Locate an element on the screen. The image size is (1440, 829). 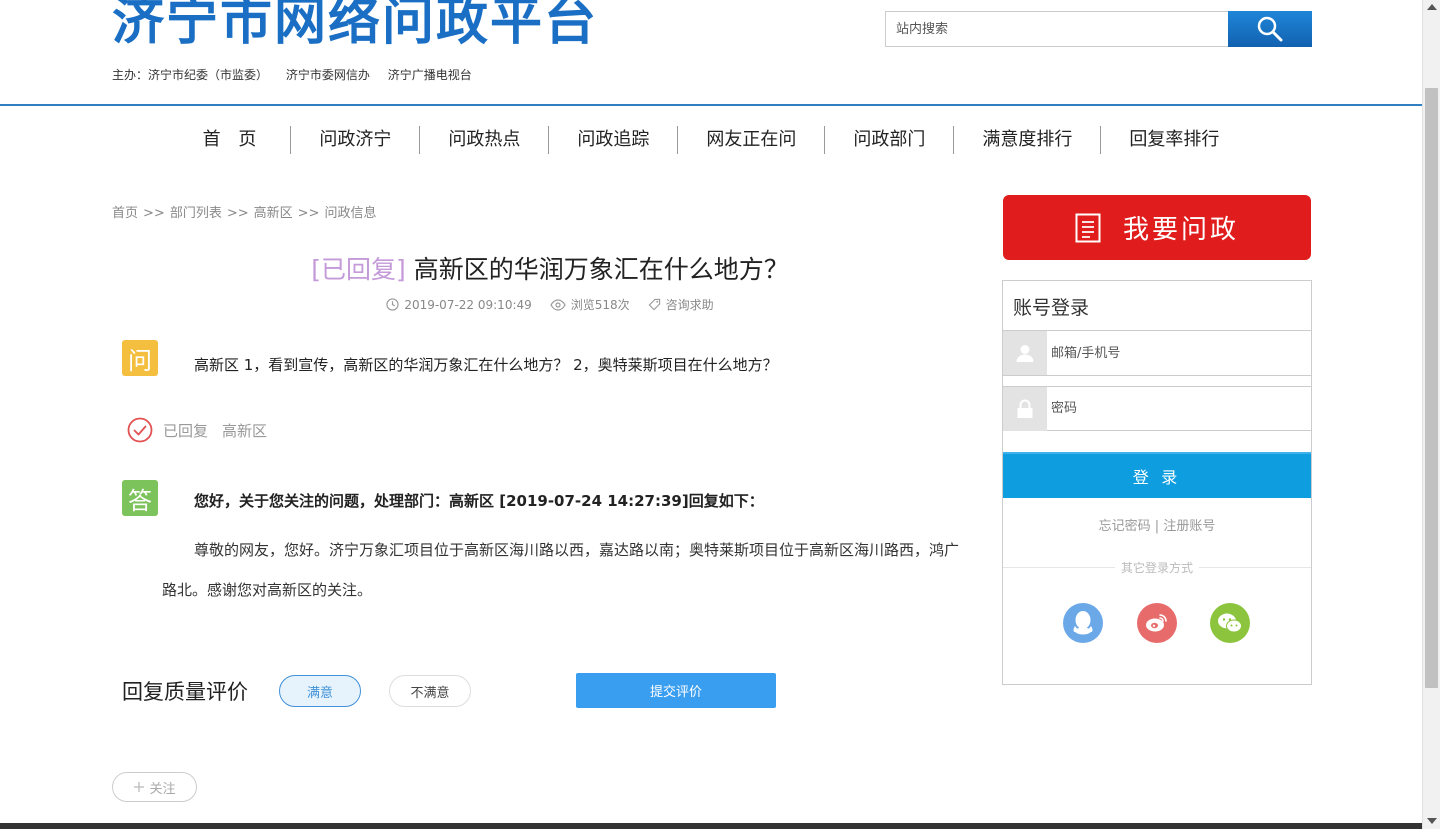
post-views-text: 浏览518次 is located at coordinates (600, 305).